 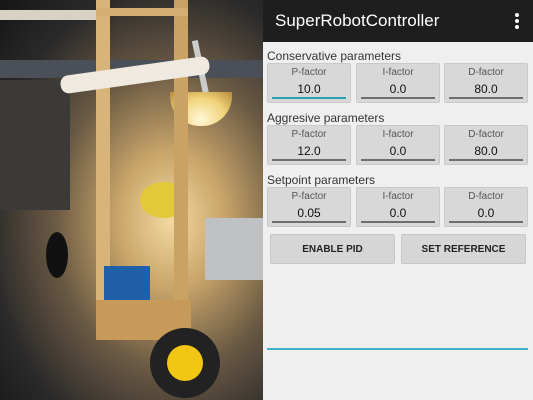 I want to click on conservative-i-factor-field: I-factor 0.0, so click(x=398, y=83).